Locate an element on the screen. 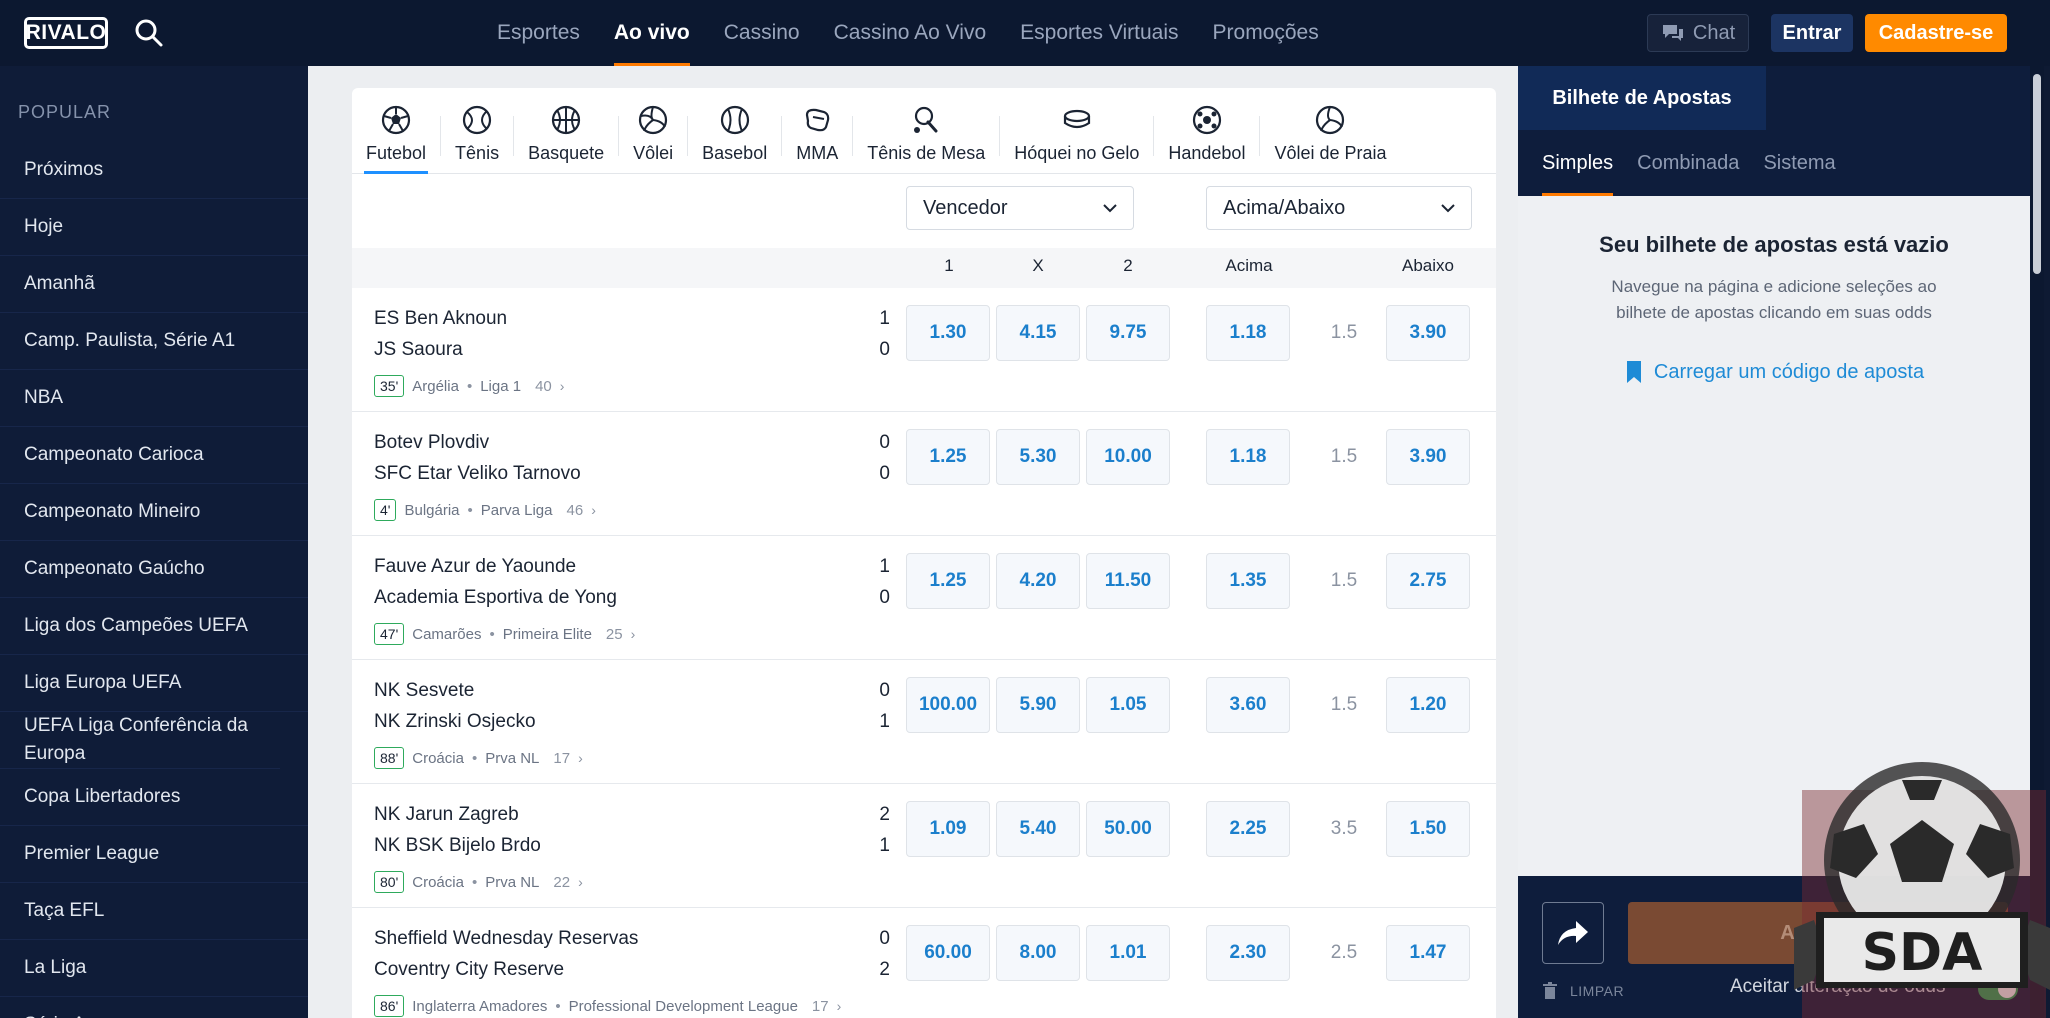 The height and width of the screenshot is (1018, 2050). tab-handebol: Handebol is located at coordinates (1206, 131).